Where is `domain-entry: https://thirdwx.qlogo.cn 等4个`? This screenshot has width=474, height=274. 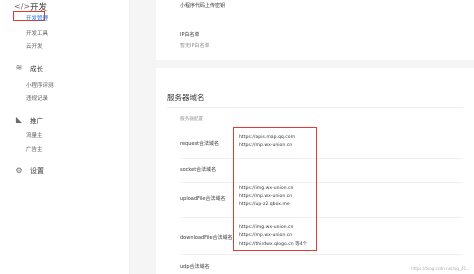 domain-entry: https://thirdwx.qlogo.cn 等4个 is located at coordinates (273, 244).